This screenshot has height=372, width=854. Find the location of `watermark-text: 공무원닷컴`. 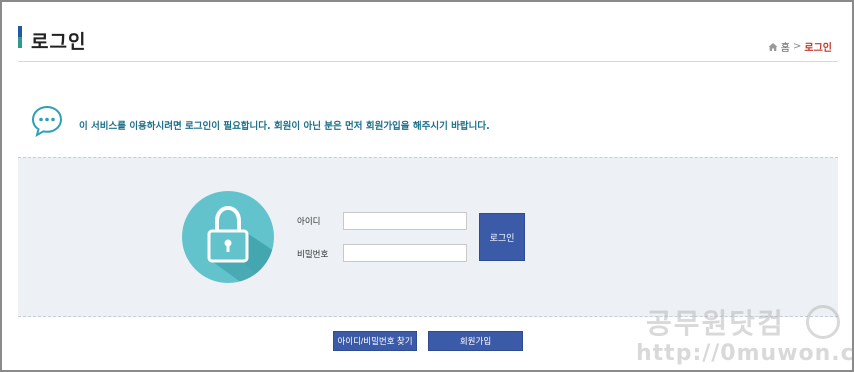

watermark-text: 공무원닷컴 is located at coordinates (715, 323).